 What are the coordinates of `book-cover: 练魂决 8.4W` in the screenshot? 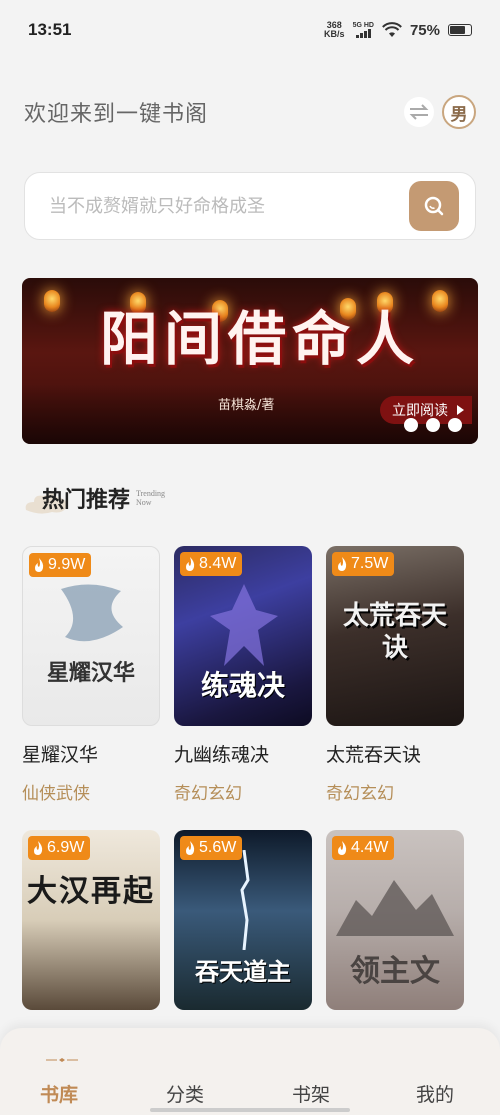 It's located at (243, 636).